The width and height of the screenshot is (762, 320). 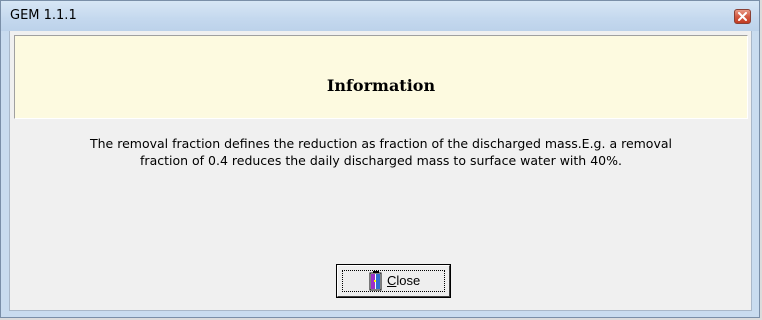 I want to click on close-mnemonic: C, so click(x=392, y=280).